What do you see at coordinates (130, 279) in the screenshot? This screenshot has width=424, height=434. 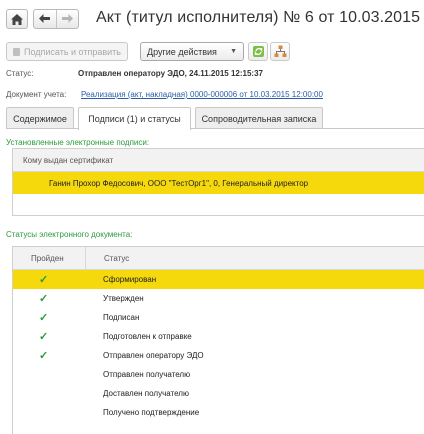 I see `status-cell: Сформирован` at bounding box center [130, 279].